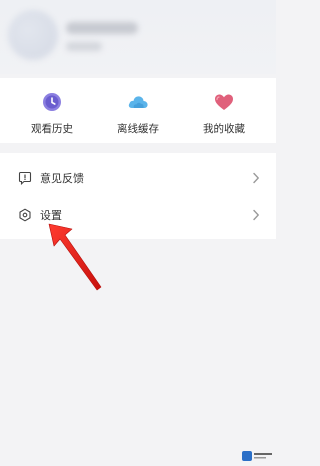  What do you see at coordinates (224, 102) in the screenshot?
I see `heart-icon` at bounding box center [224, 102].